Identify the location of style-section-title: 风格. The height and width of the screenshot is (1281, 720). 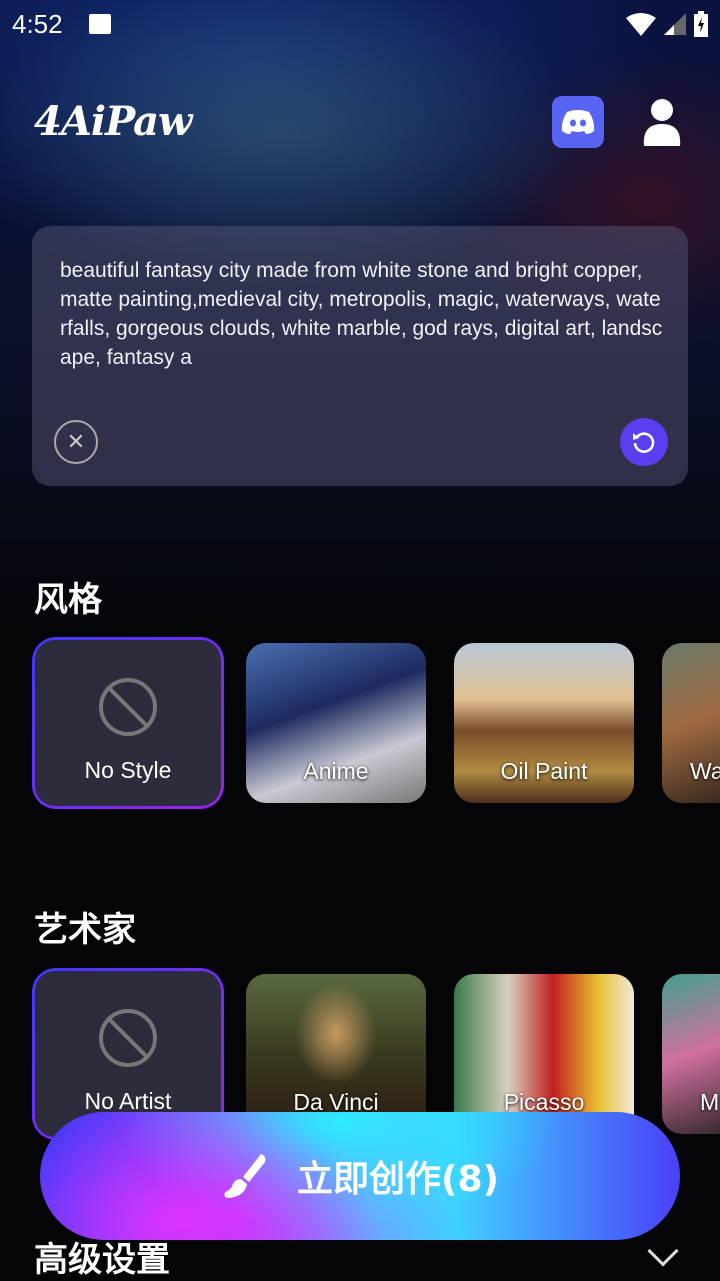
(68, 600).